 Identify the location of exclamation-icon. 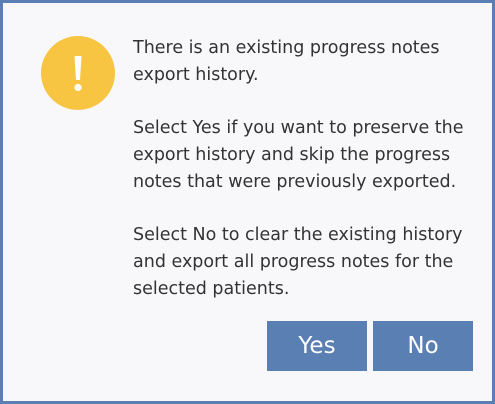
(78, 73).